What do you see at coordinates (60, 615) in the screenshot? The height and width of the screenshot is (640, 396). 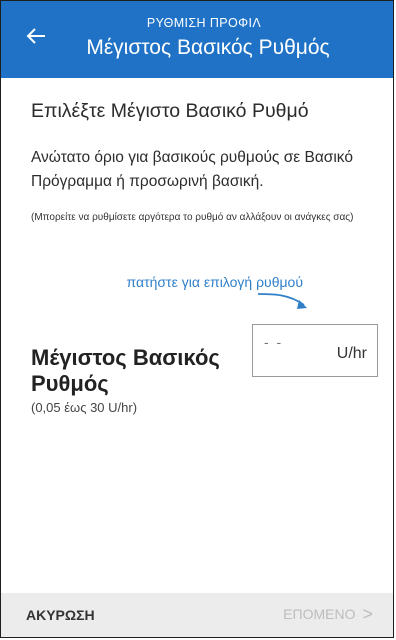 I see `cancel-button: ΑΚΥΡΩΣΗ` at bounding box center [60, 615].